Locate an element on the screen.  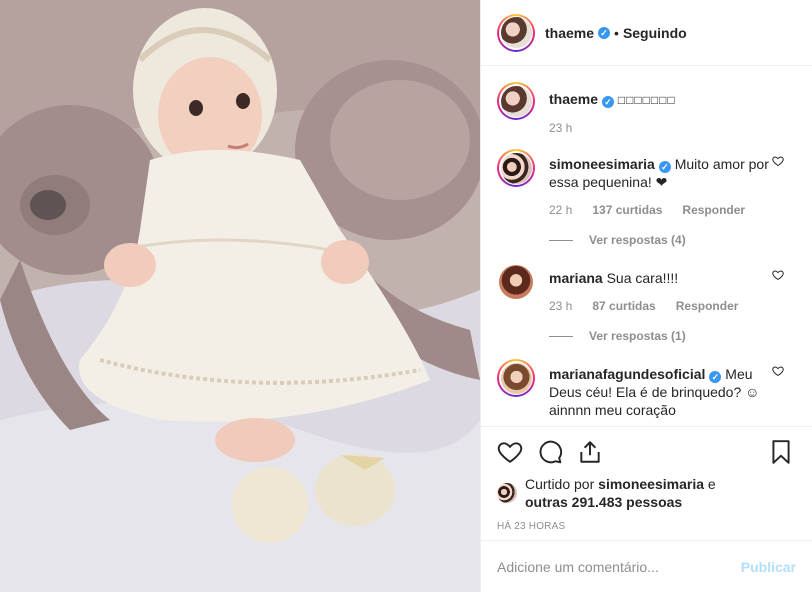
add-comment-bar: Publicar is located at coordinates (646, 566).